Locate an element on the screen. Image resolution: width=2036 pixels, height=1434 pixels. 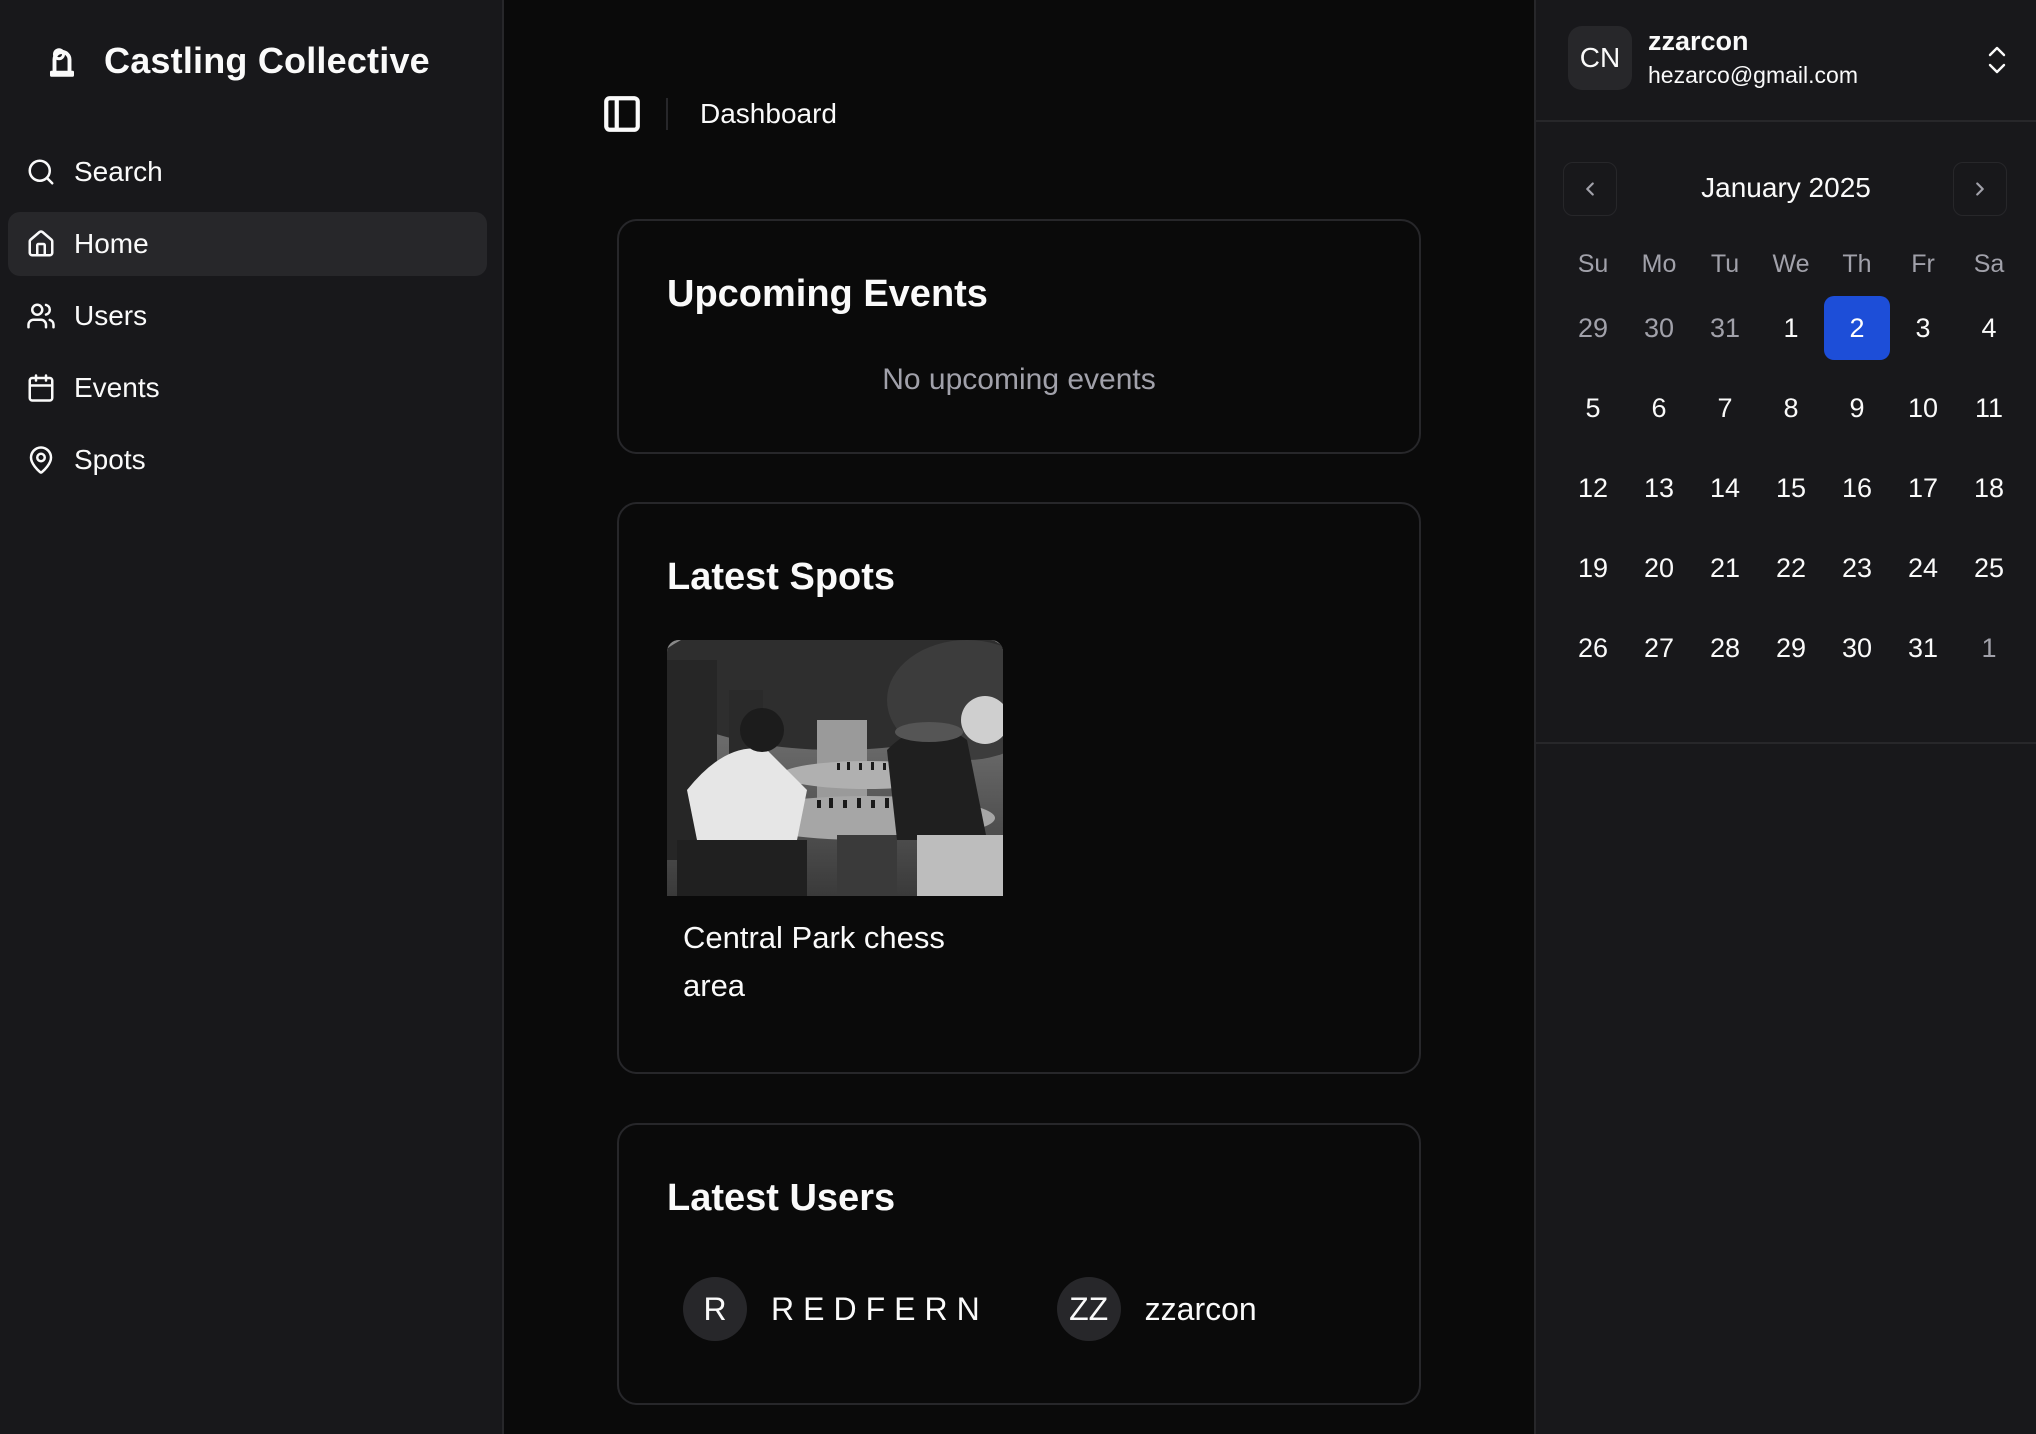
calendar-day: 26 is located at coordinates (1593, 648).